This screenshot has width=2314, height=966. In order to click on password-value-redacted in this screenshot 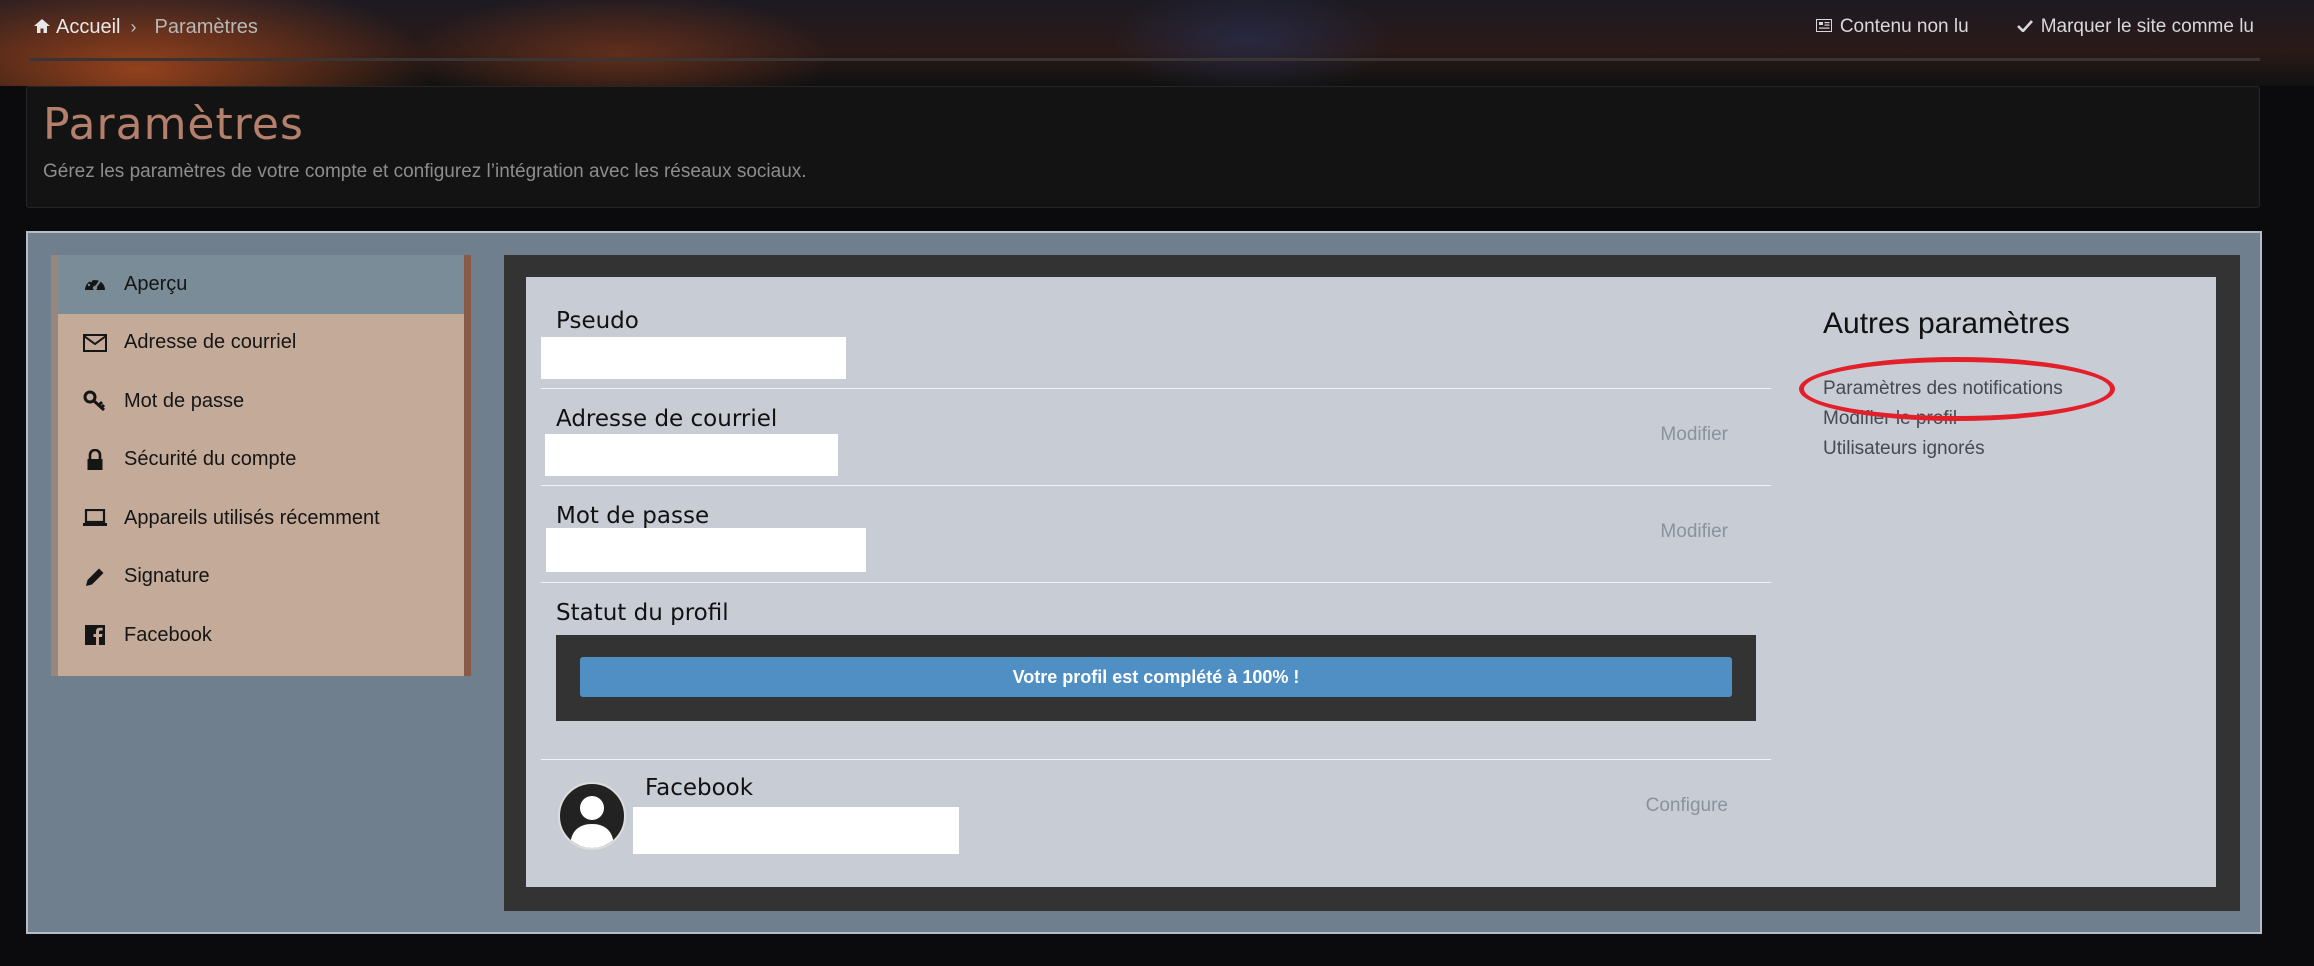, I will do `click(706, 550)`.